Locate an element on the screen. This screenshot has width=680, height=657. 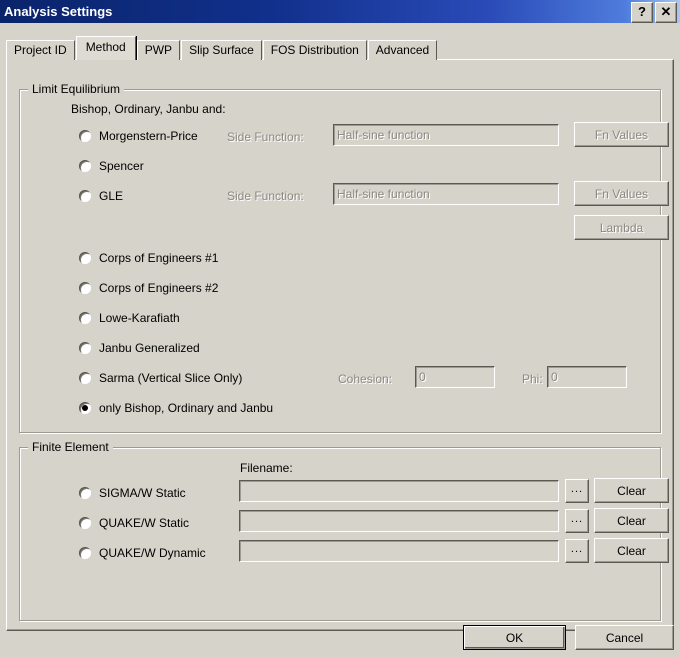
radio-quake-w-dynamic: QUAKE/W Dynamic is located at coordinates (142, 553).